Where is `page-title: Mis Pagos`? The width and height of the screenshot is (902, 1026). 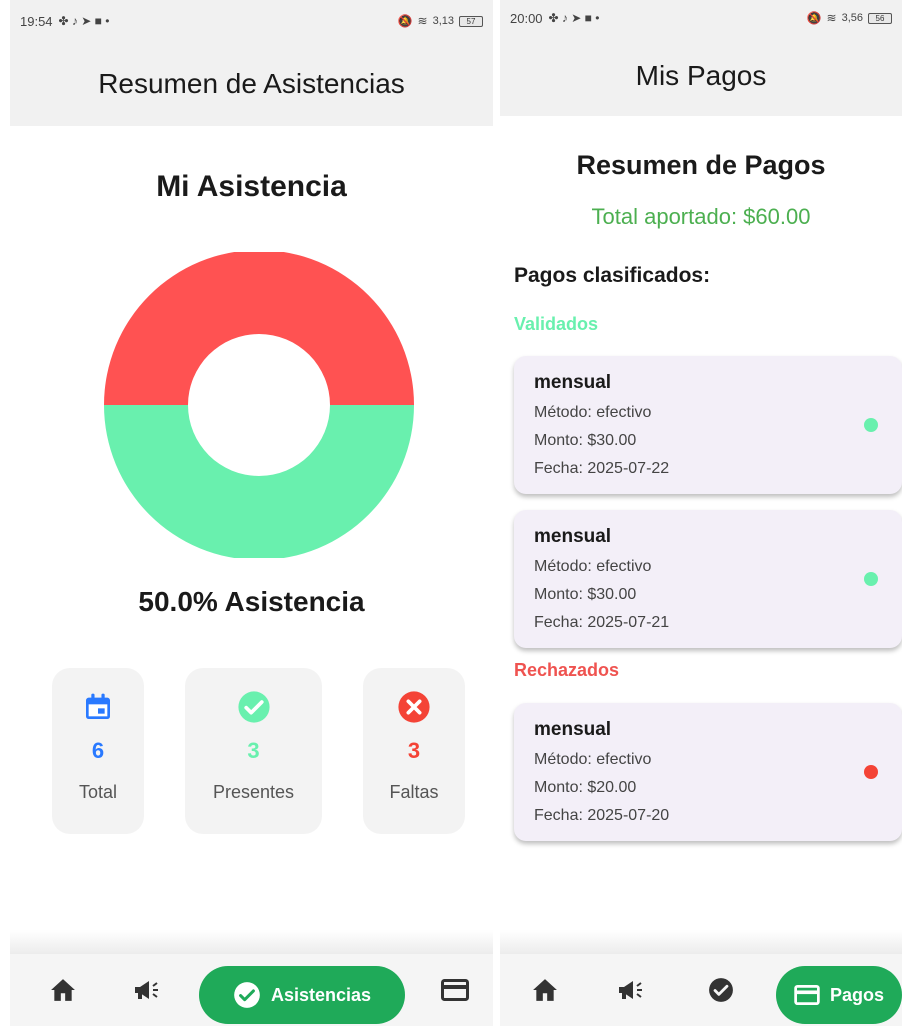
page-title: Mis Pagos is located at coordinates (701, 75).